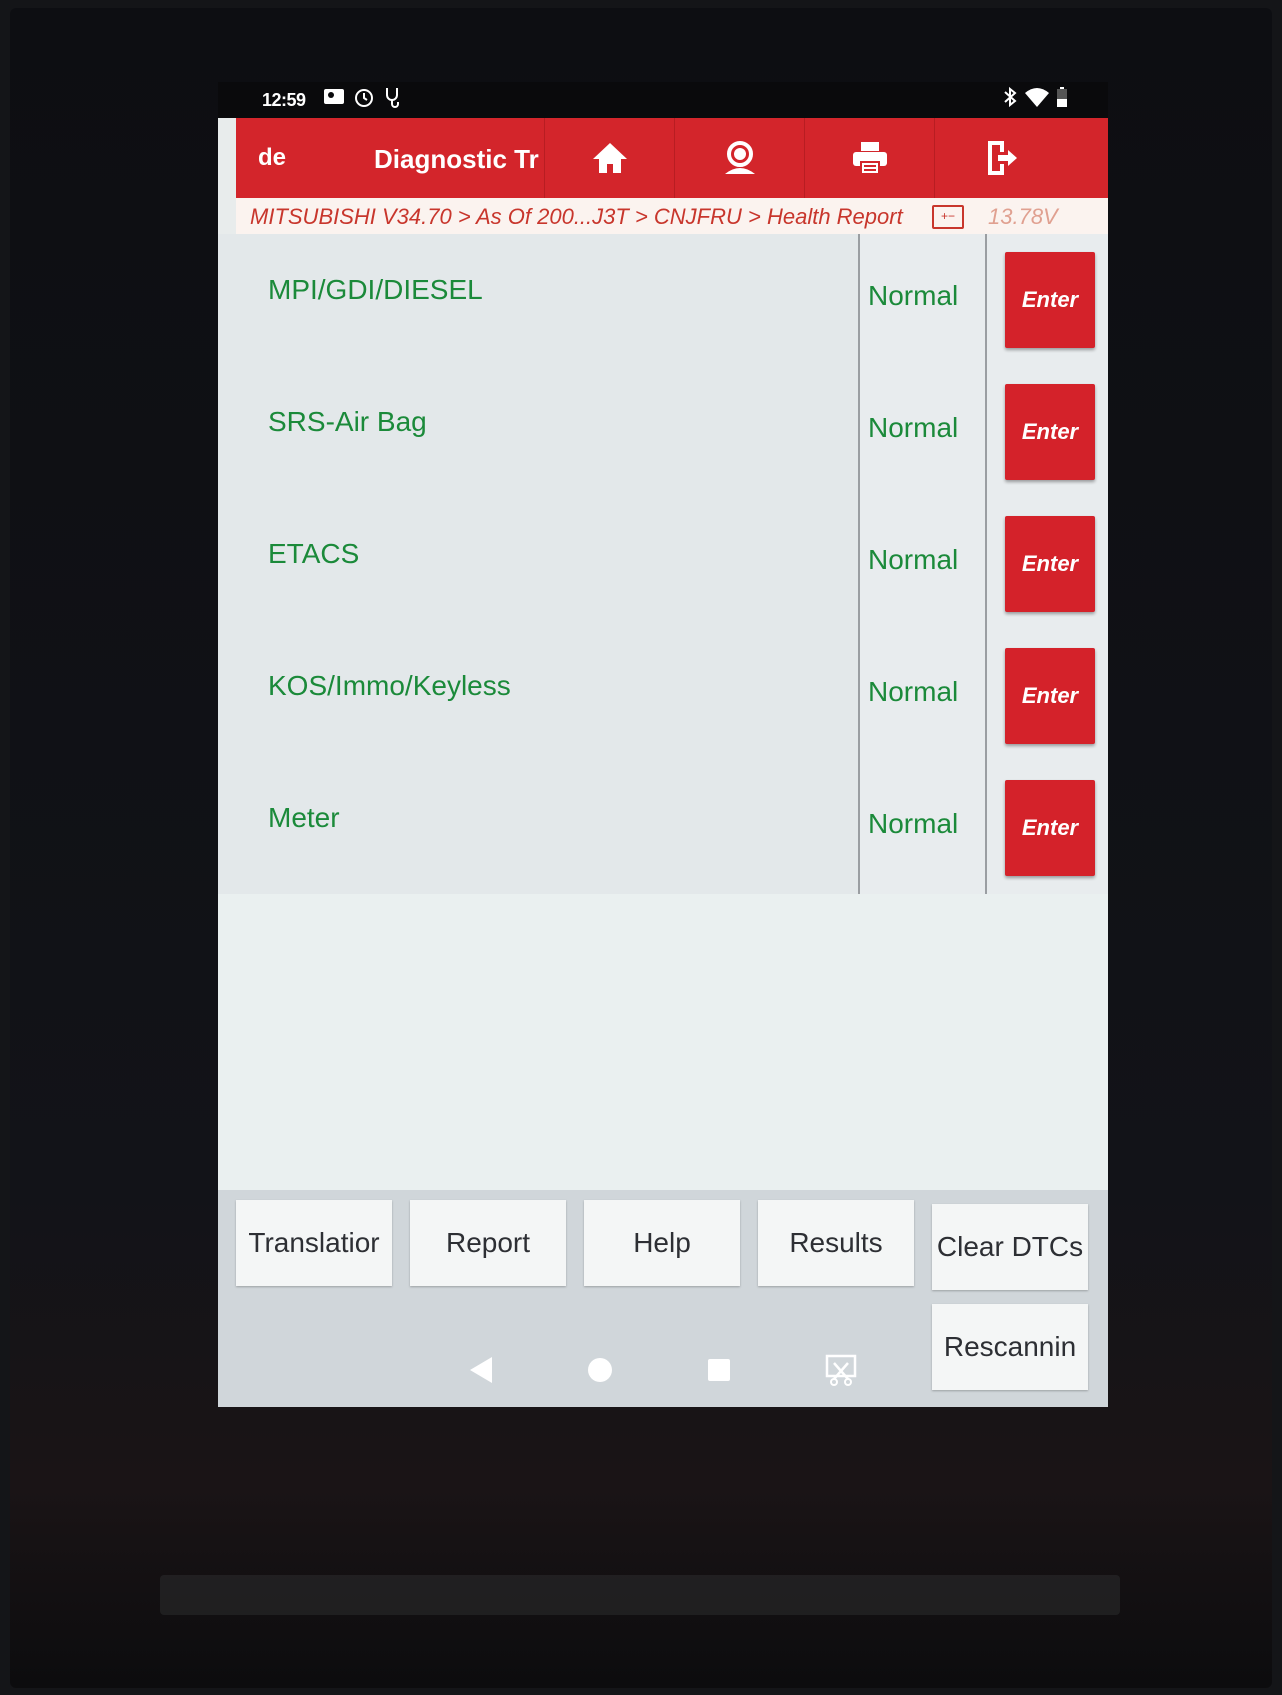  What do you see at coordinates (364, 100) in the screenshot?
I see `timer-icon` at bounding box center [364, 100].